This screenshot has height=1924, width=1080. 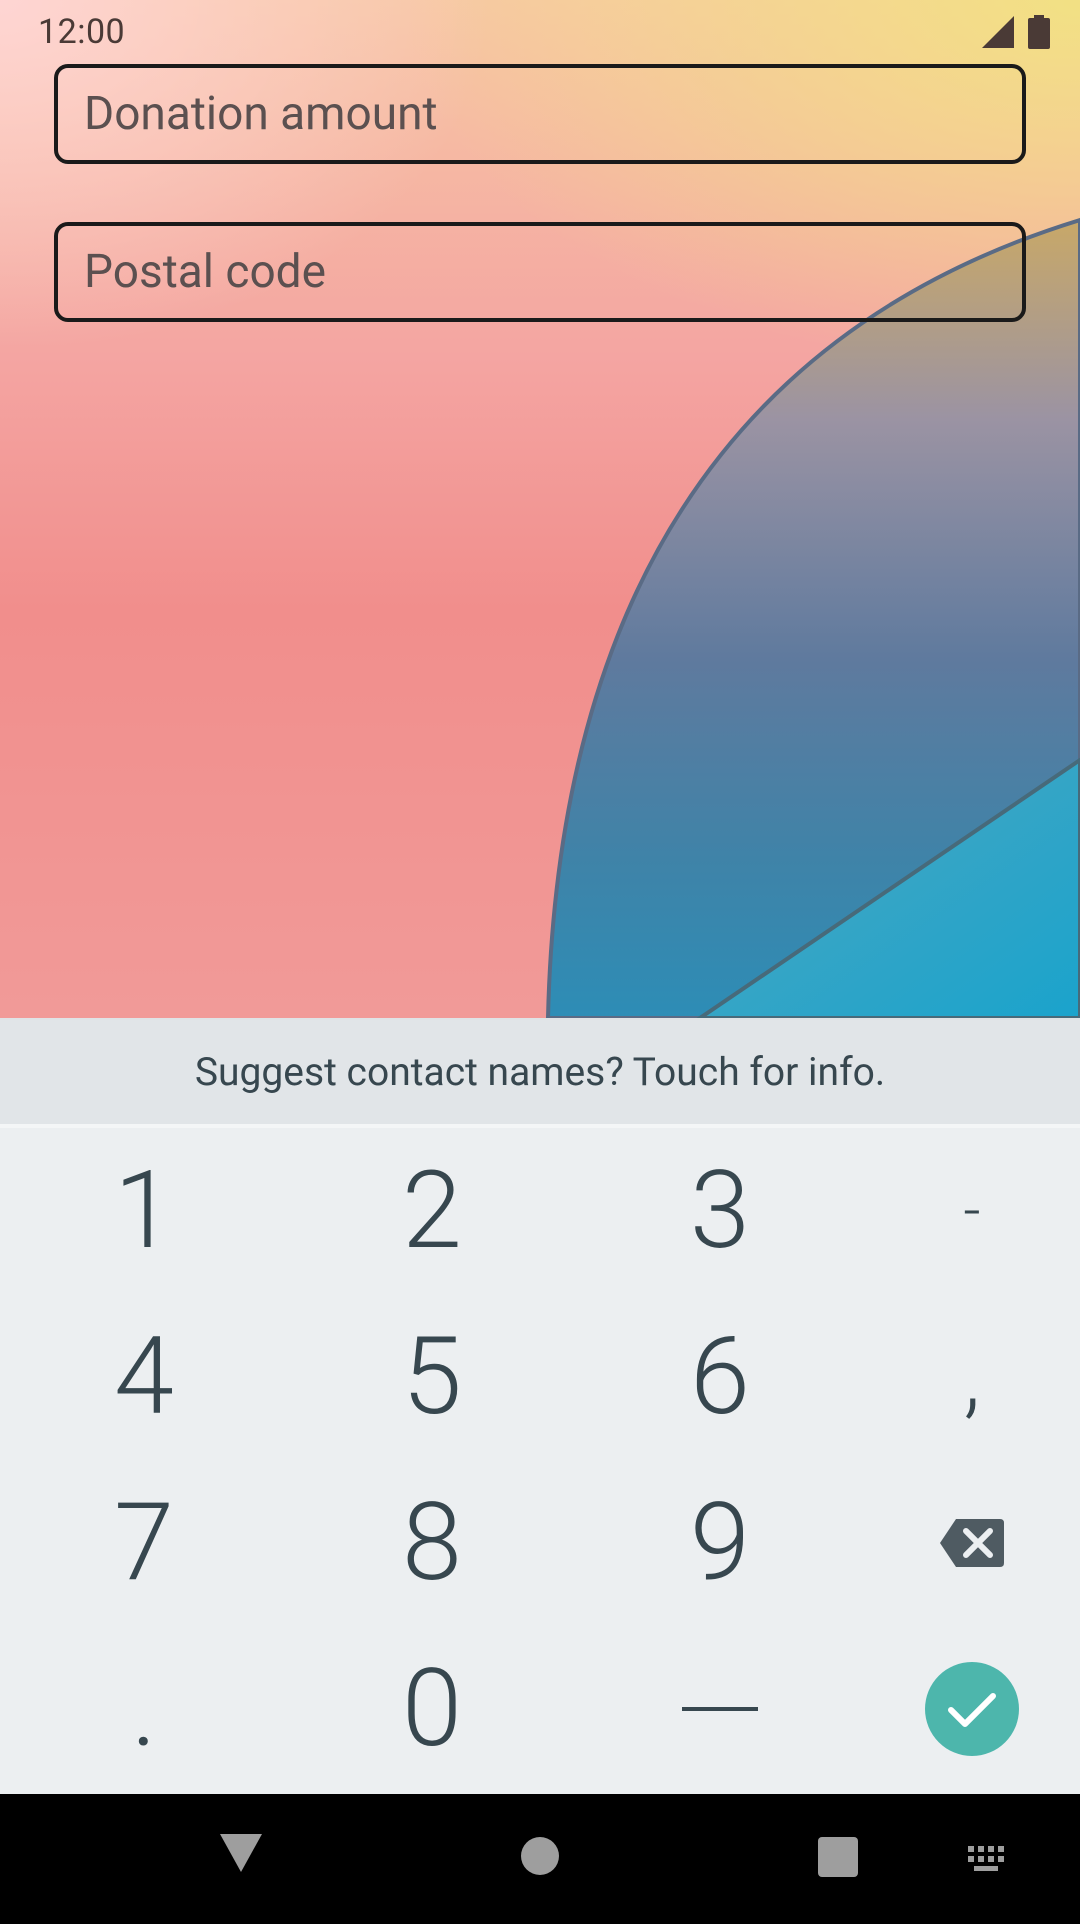 What do you see at coordinates (972, 1211) in the screenshot?
I see `key-dash: -` at bounding box center [972, 1211].